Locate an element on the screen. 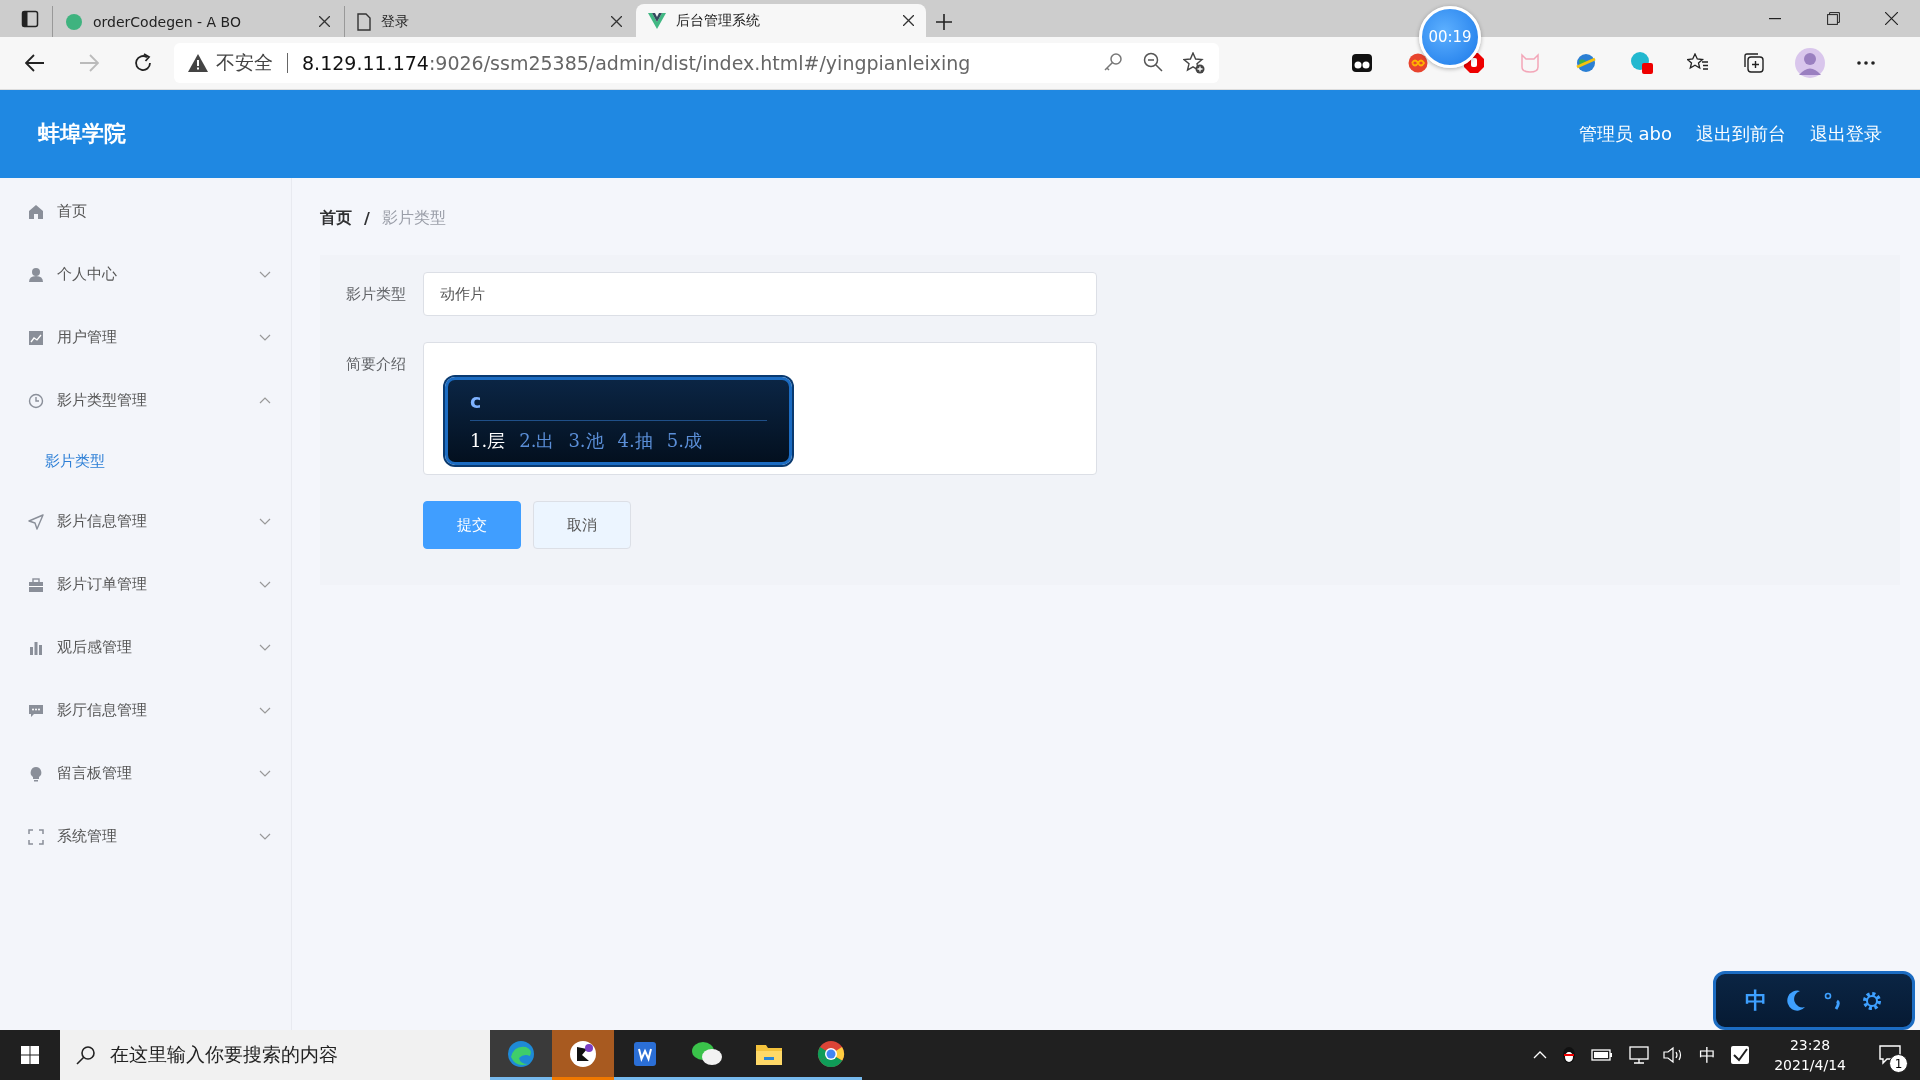  zoom-out-icon is located at coordinates (1153, 62).